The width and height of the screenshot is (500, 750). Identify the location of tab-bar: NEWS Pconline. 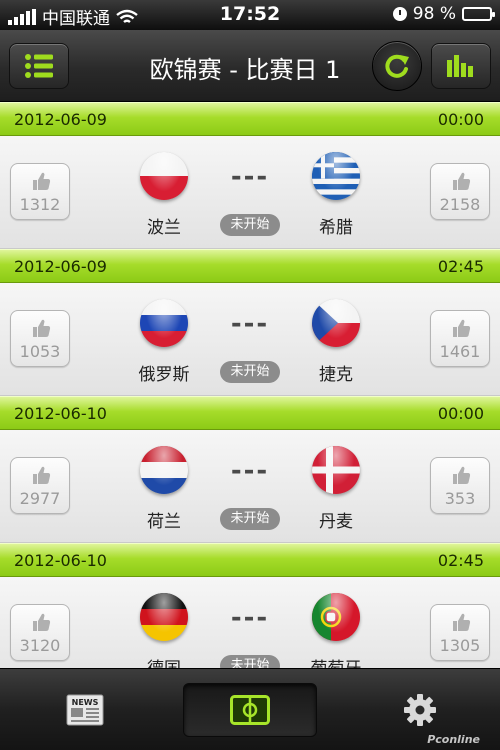
(250, 709).